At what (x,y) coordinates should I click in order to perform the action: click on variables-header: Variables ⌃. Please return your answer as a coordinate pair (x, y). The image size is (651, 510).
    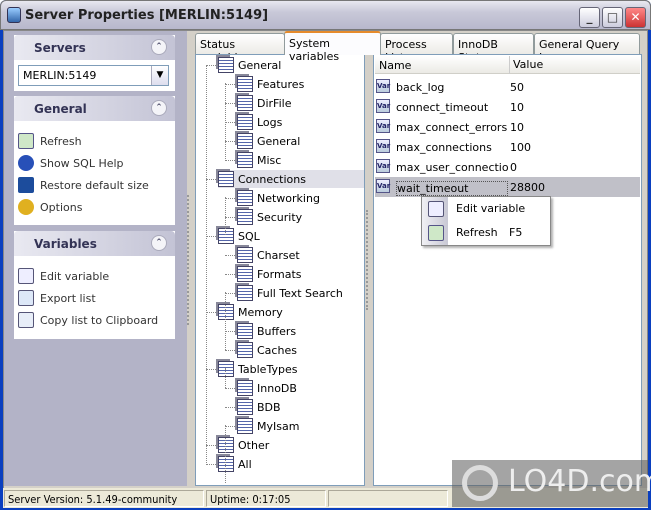
    Looking at the image, I should click on (94, 243).